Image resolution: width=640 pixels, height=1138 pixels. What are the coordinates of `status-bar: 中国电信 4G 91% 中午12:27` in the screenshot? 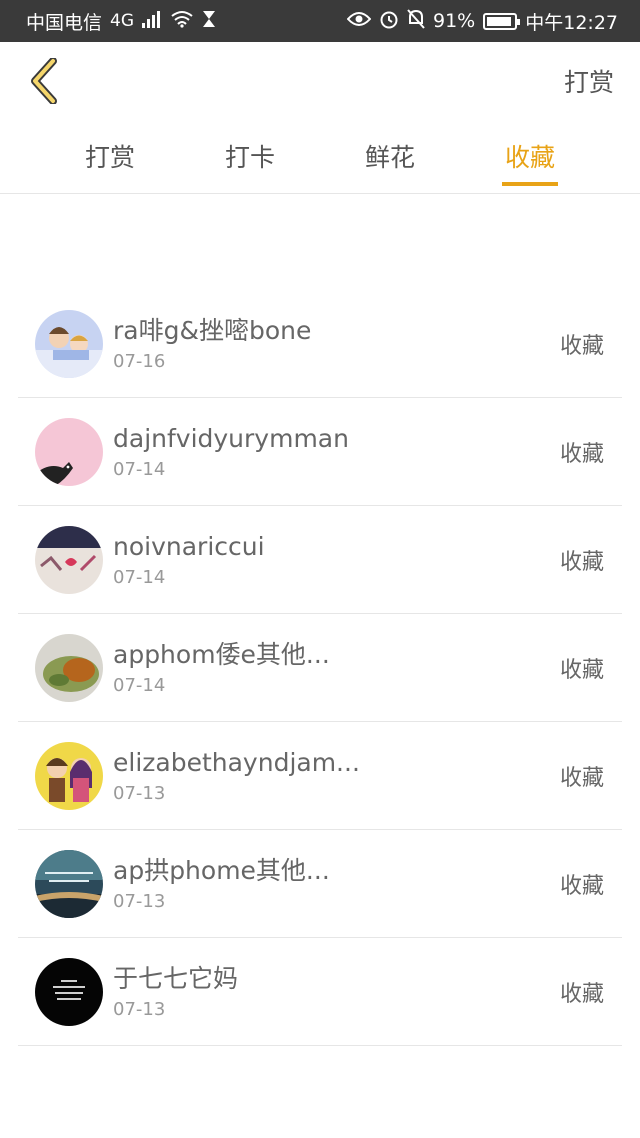 It's located at (320, 21).